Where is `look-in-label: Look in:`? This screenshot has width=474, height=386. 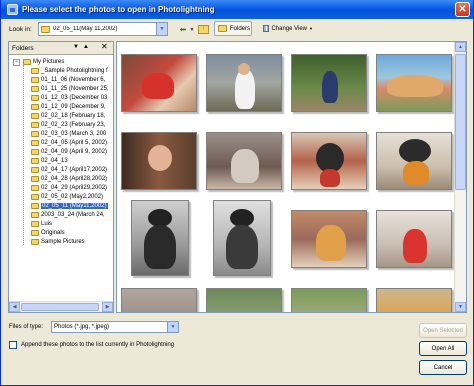 look-in-label: Look in: is located at coordinates (20, 29).